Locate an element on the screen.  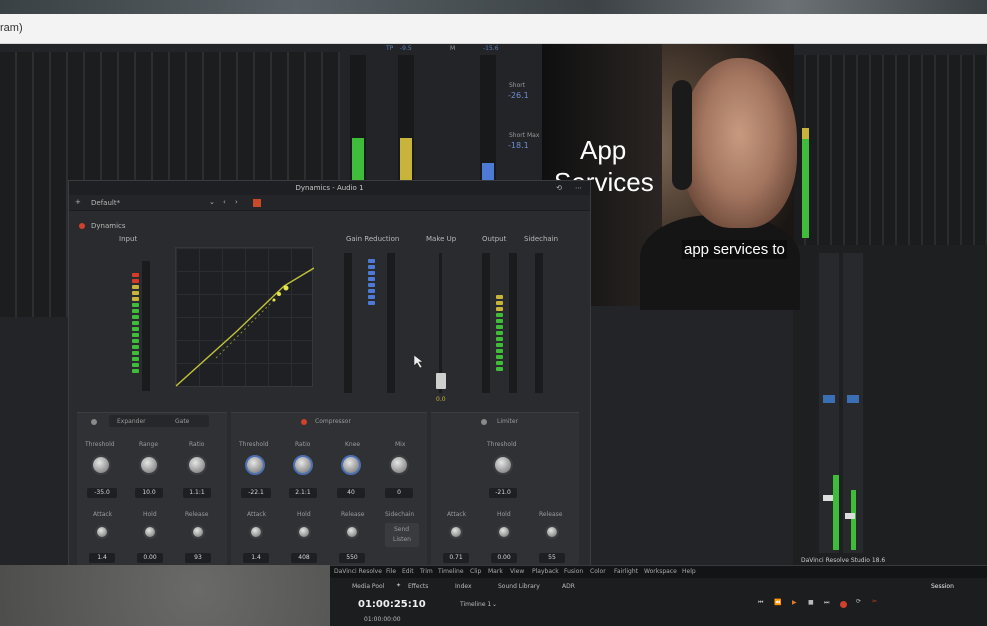
dynamics-preset-bar: + Default* ⌄ ‹ › is located at coordinates (329, 203).